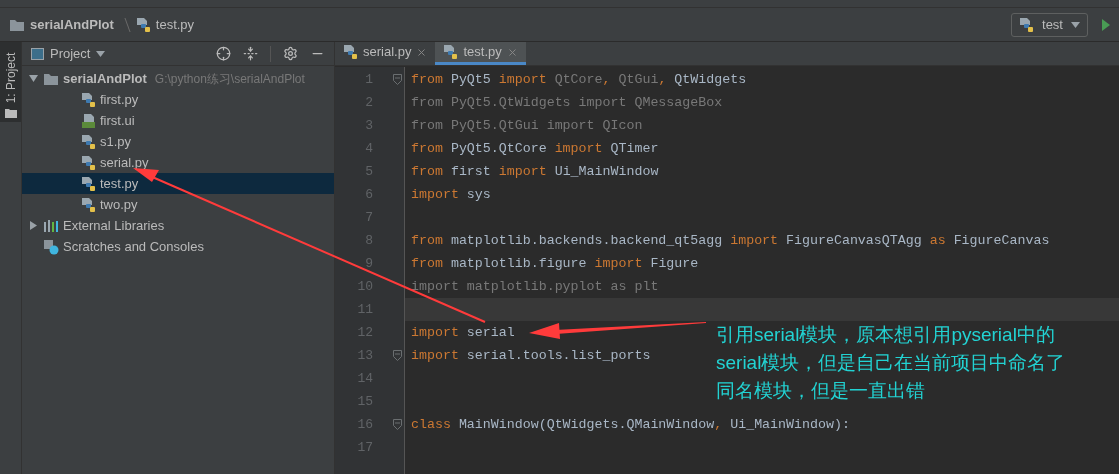 This screenshot has width=1119, height=474. Describe the element at coordinates (117, 120) in the screenshot. I see `tree-item-label: first.ui` at that location.